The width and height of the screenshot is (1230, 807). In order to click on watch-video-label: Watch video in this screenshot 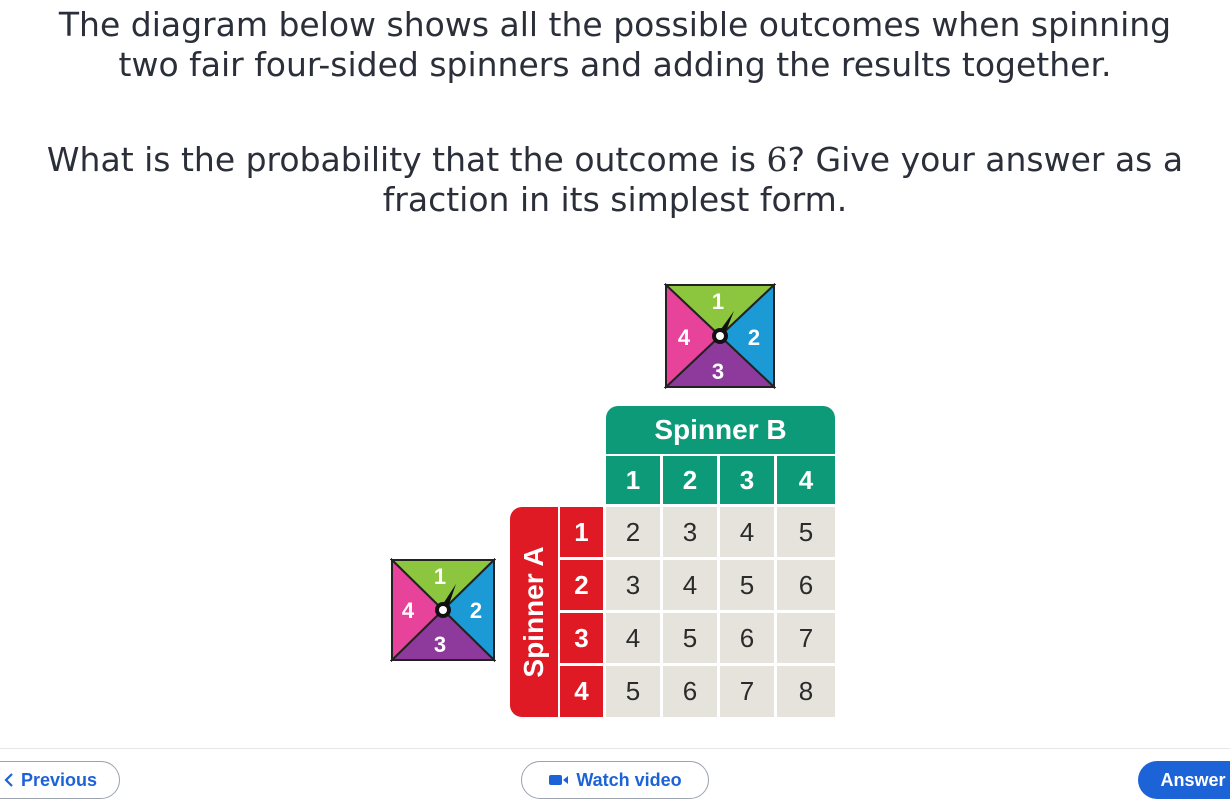, I will do `click(629, 779)`.